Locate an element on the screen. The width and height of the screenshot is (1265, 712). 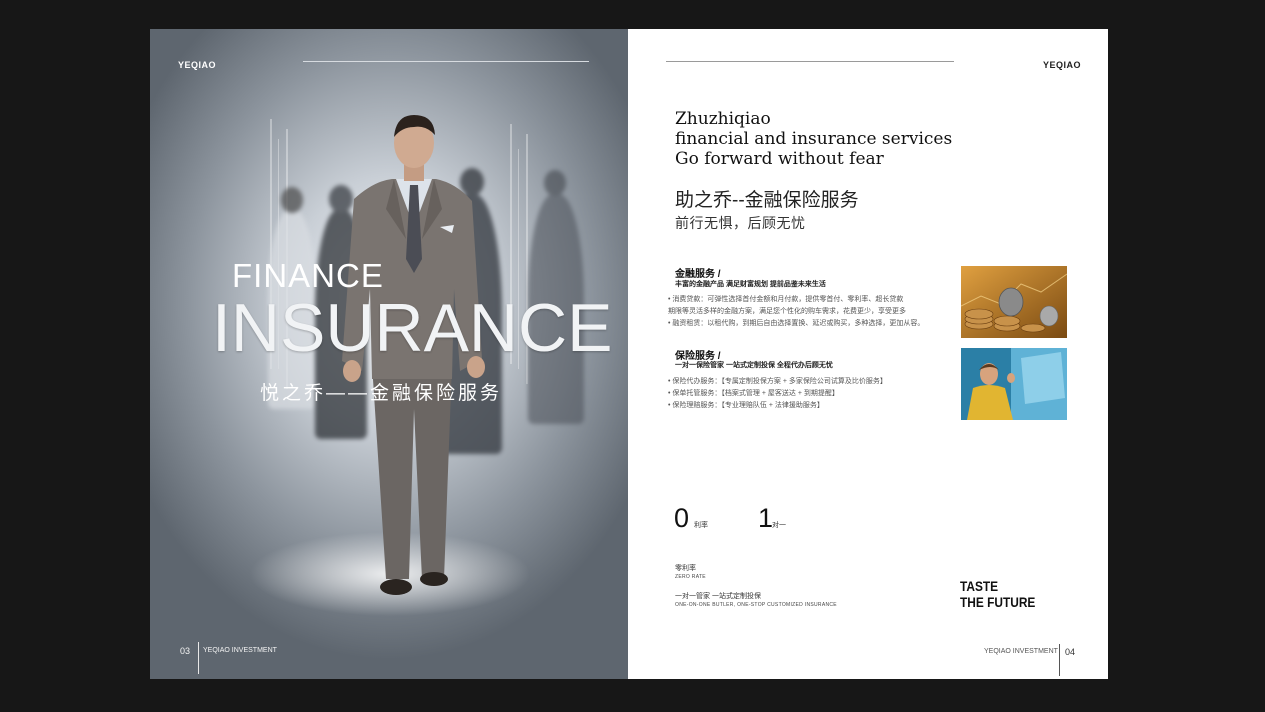
coins-photo is located at coordinates (1014, 302).